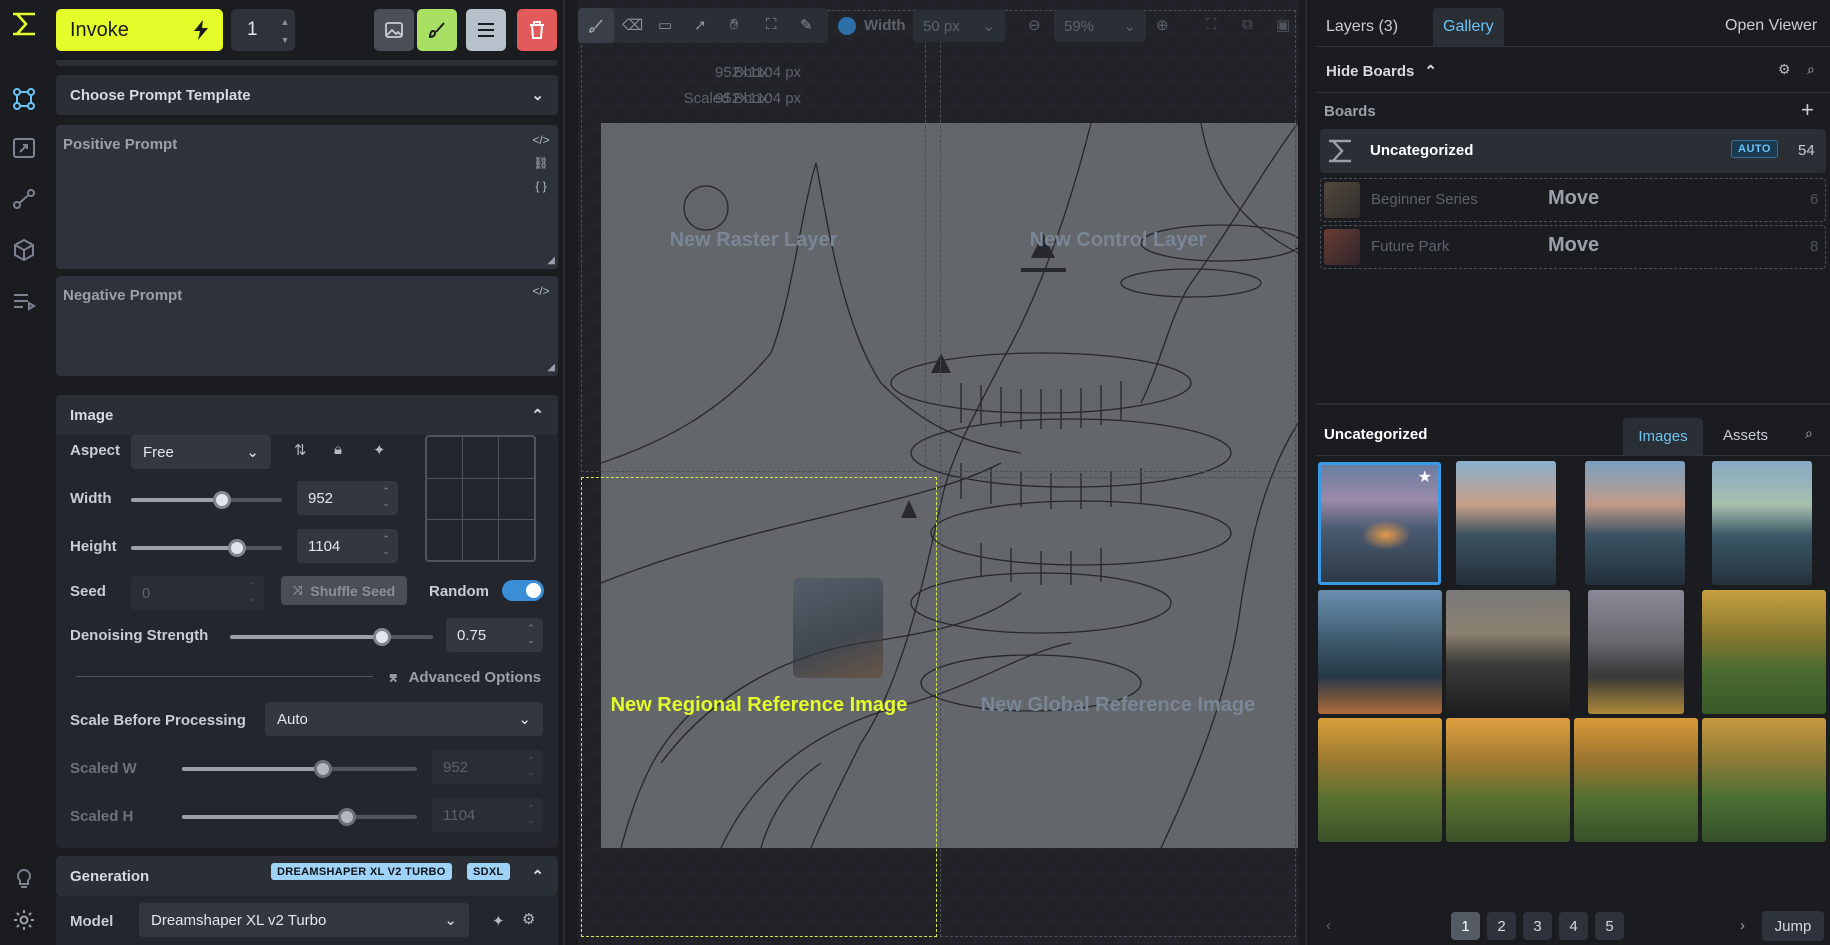 This screenshot has width=1830, height=945. I want to click on random-toggle, so click(523, 590).